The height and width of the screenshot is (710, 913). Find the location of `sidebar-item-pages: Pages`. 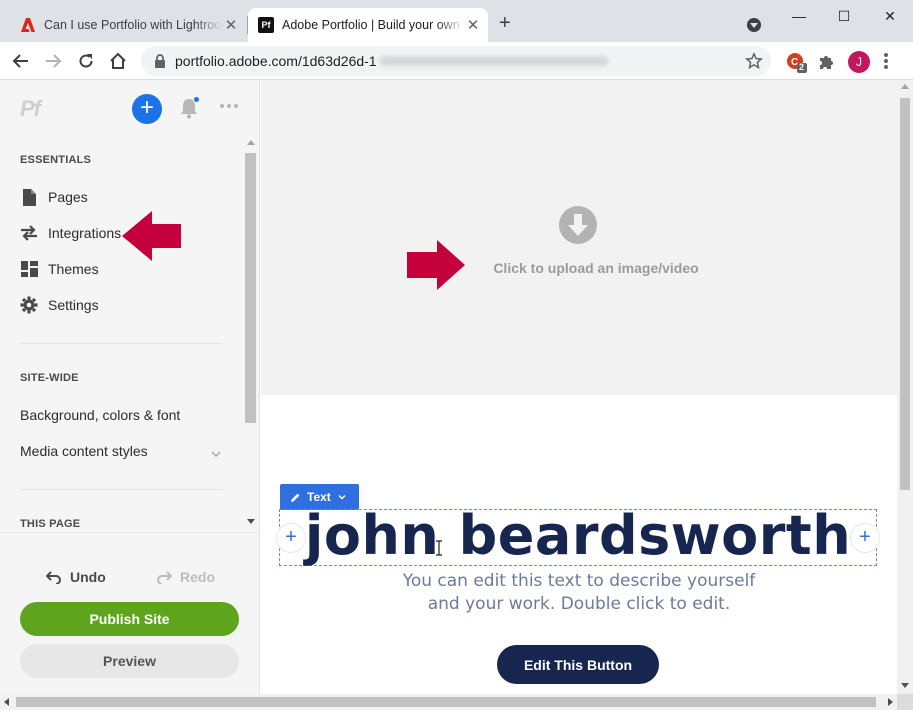

sidebar-item-pages: Pages is located at coordinates (54, 197).